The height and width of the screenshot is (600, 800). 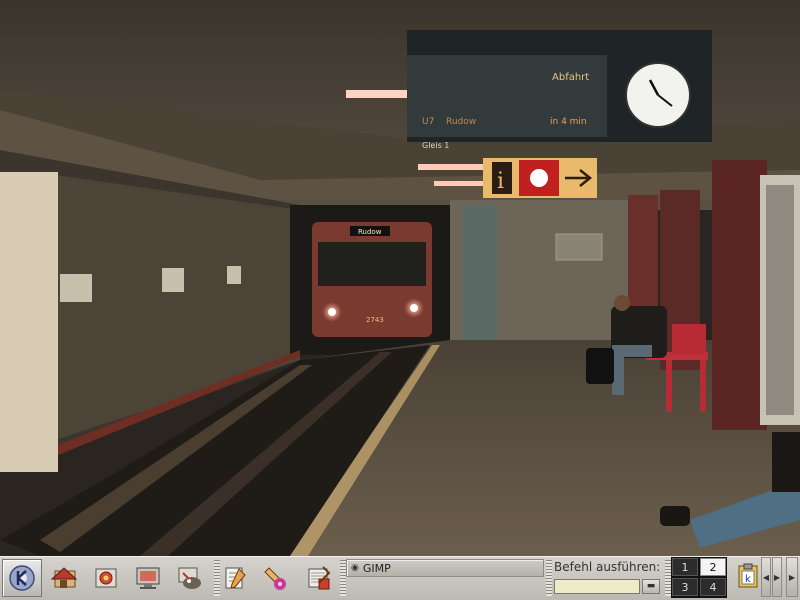 I want to click on paint-icon, so click(x=275, y=578).